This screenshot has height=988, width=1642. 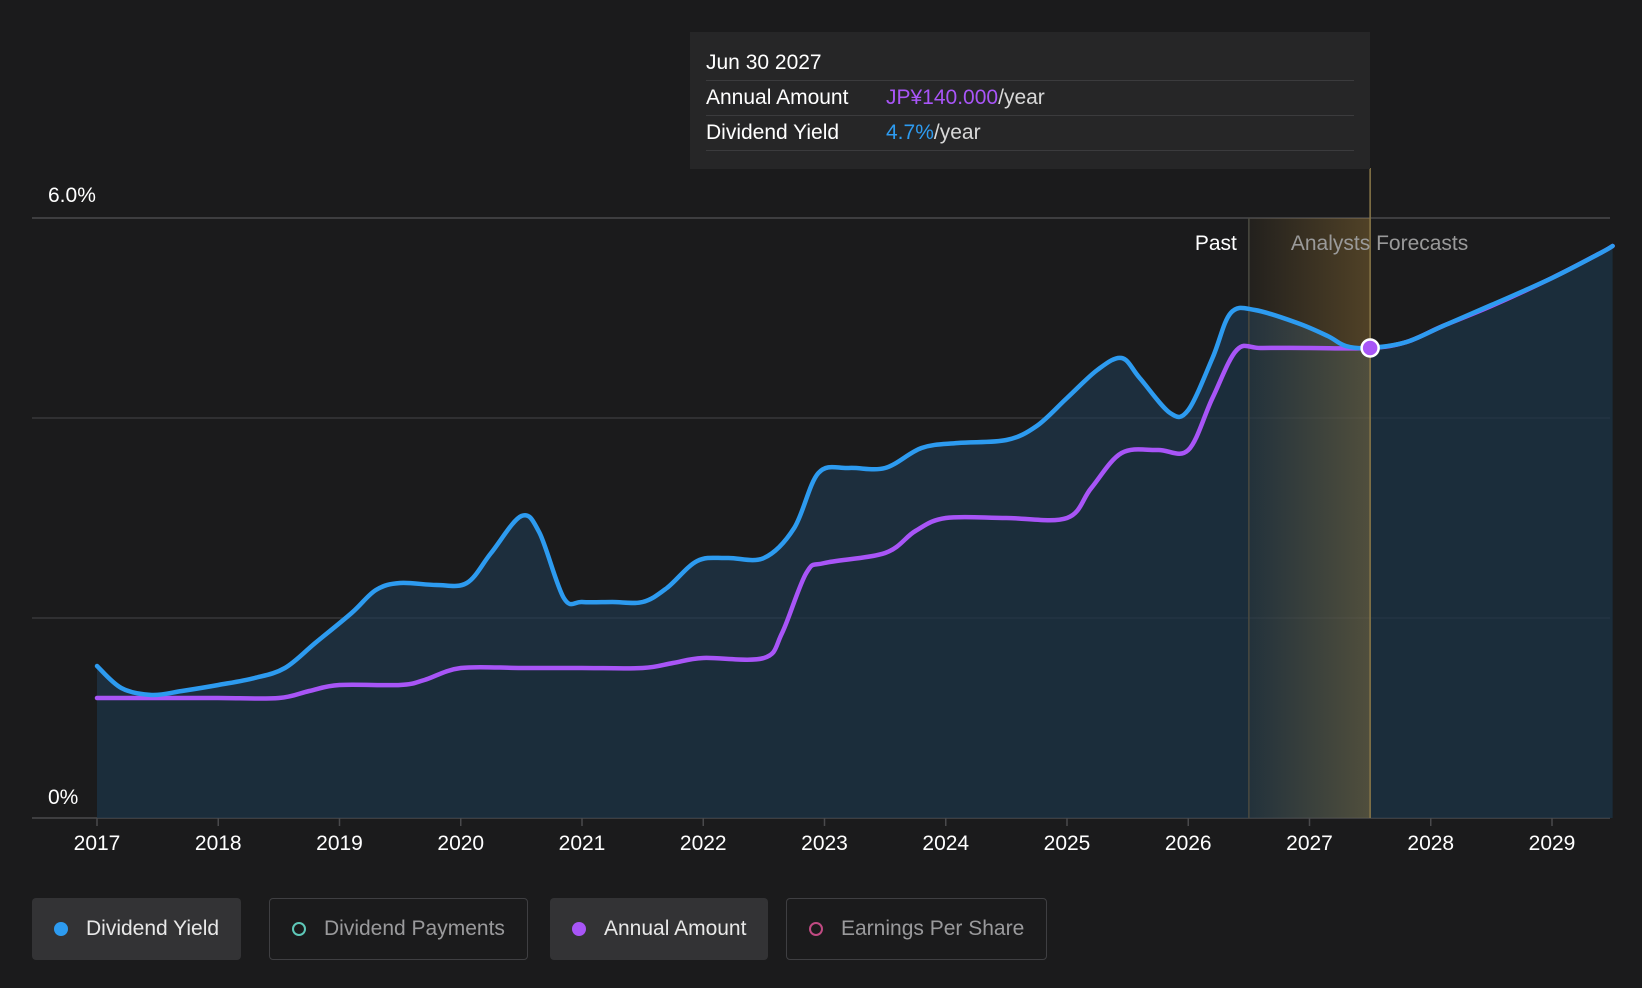 I want to click on past-label: Past, so click(x=1216, y=243).